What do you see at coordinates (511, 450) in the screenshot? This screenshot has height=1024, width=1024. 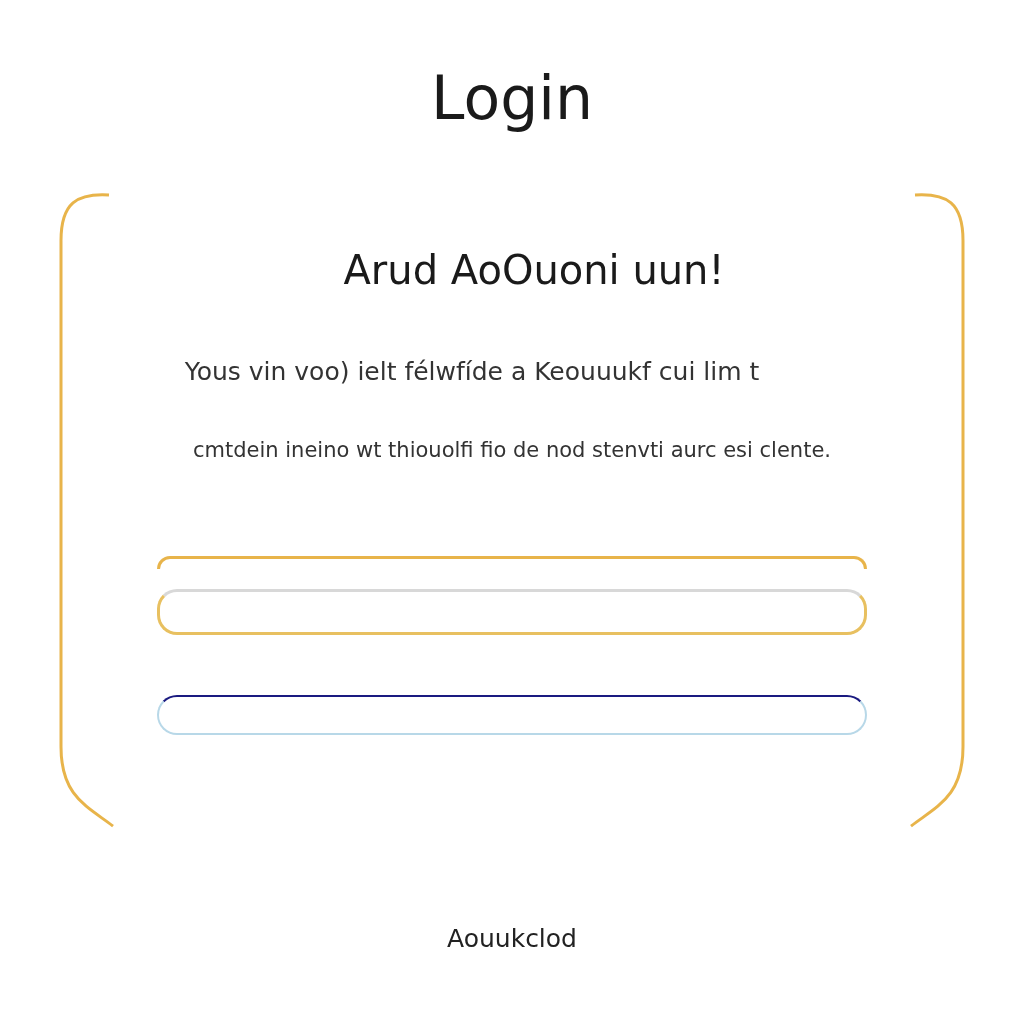 I see `description-text: cmtdein ineino wt thiouolfi fio de nod stenvti aurc esi clente.` at bounding box center [511, 450].